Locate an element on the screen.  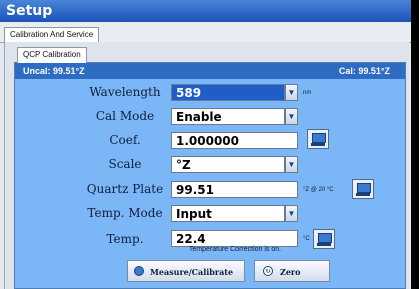
temp-mode-label: Temp. Mode is located at coordinates (125, 213).